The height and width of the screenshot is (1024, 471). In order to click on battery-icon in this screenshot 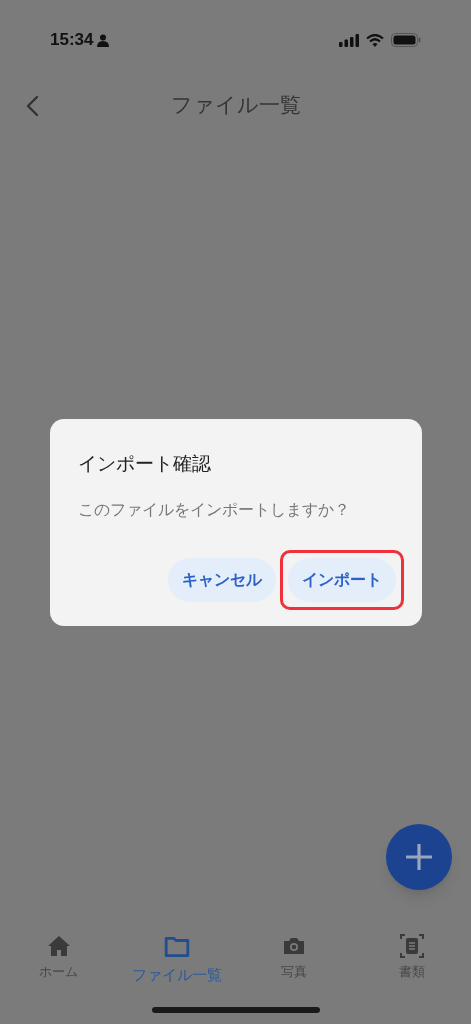, I will do `click(406, 40)`.